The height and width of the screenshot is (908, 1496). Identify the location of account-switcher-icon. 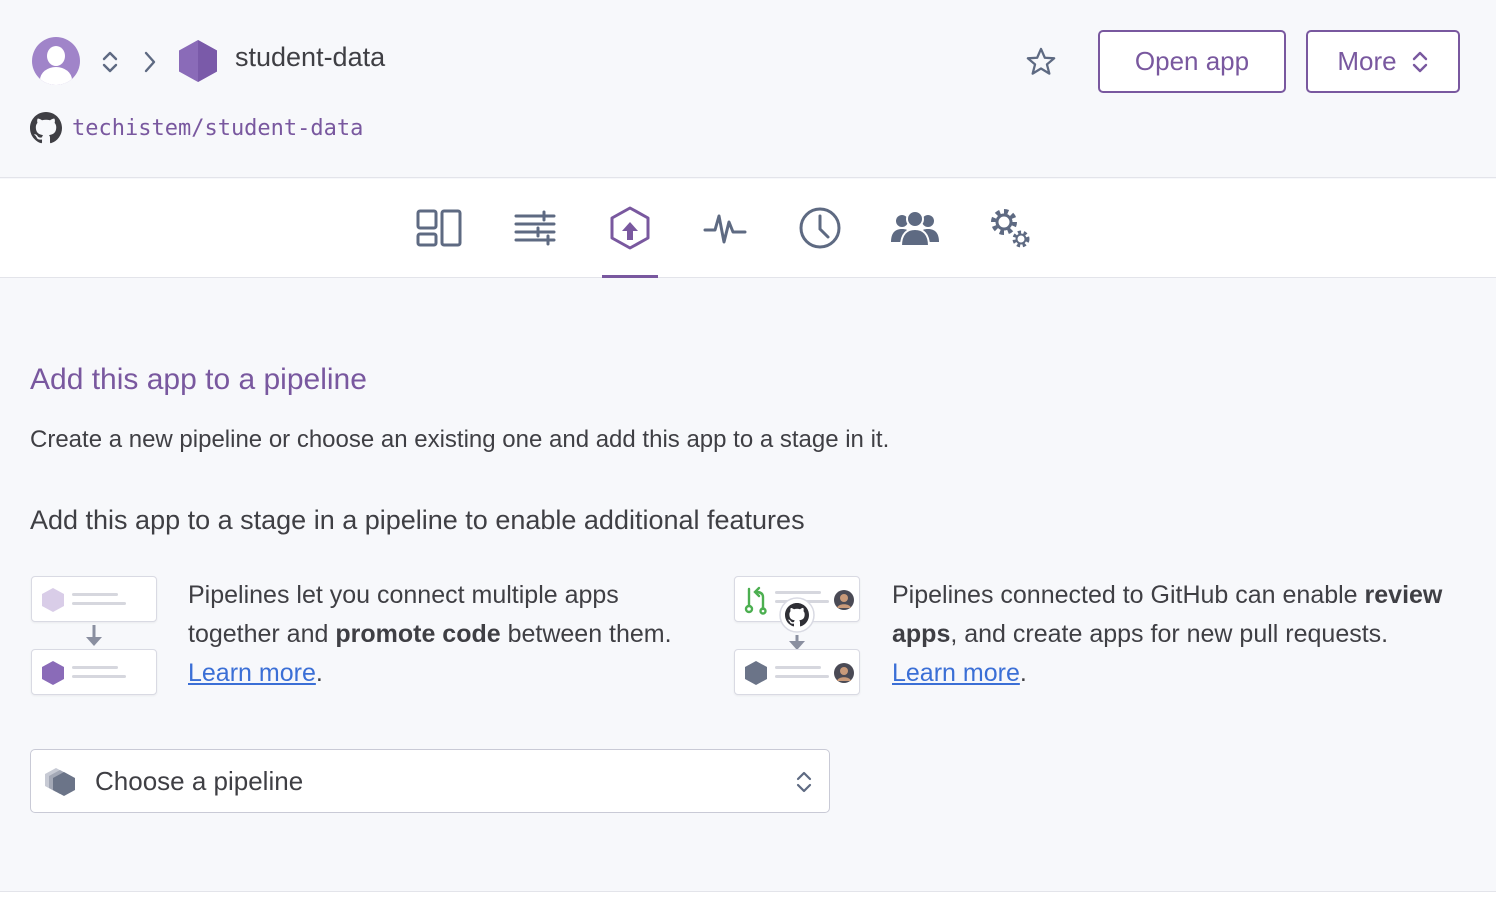
(110, 62).